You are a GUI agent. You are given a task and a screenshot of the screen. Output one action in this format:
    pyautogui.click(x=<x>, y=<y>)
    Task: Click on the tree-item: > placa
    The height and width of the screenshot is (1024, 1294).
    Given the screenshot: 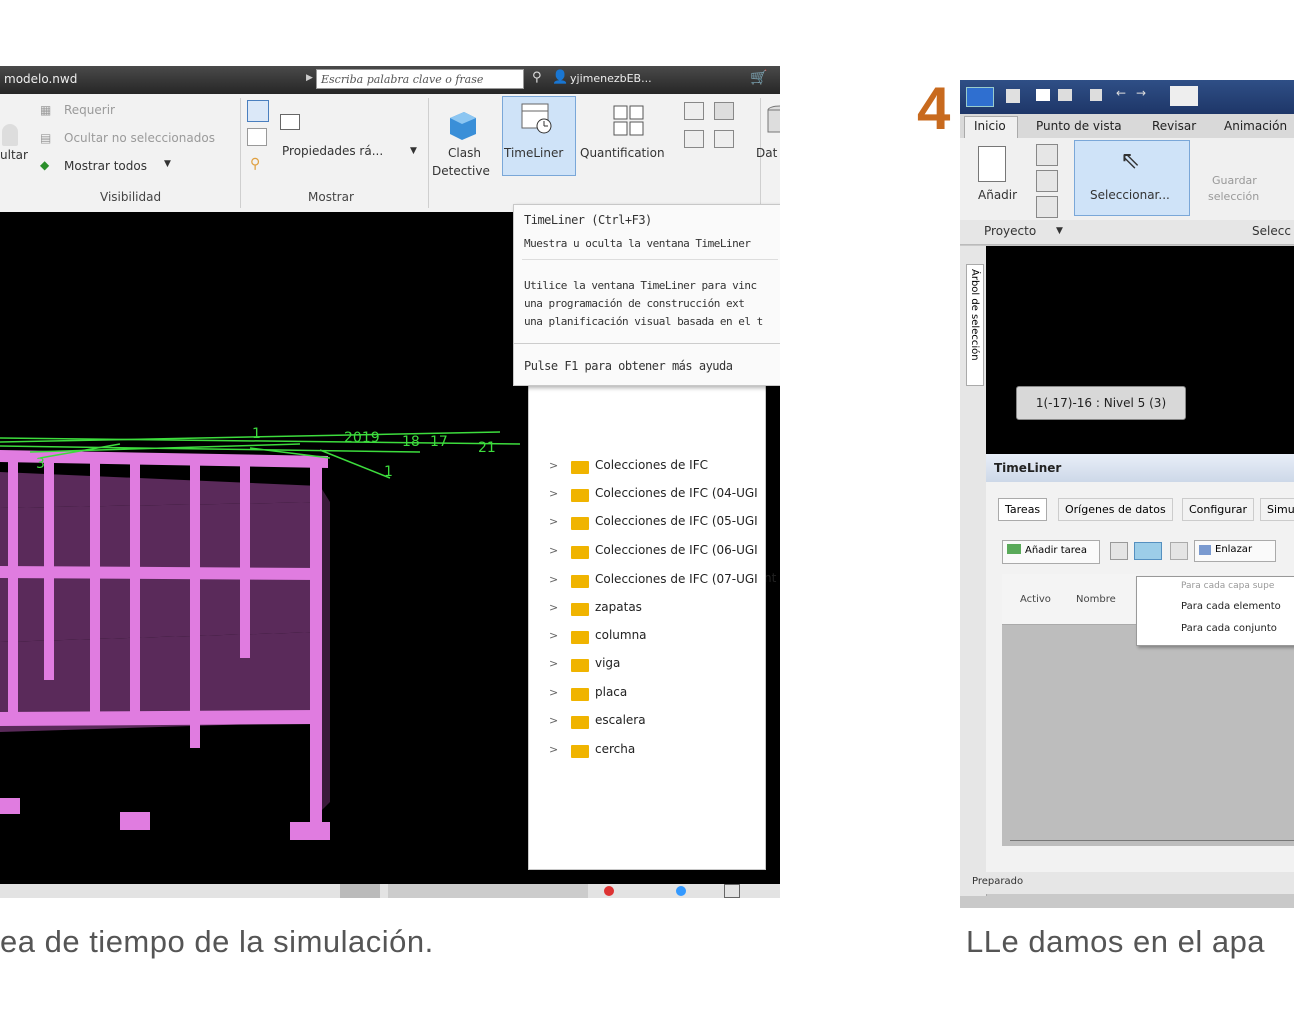 What is the action you would take?
    pyautogui.click(x=647, y=694)
    